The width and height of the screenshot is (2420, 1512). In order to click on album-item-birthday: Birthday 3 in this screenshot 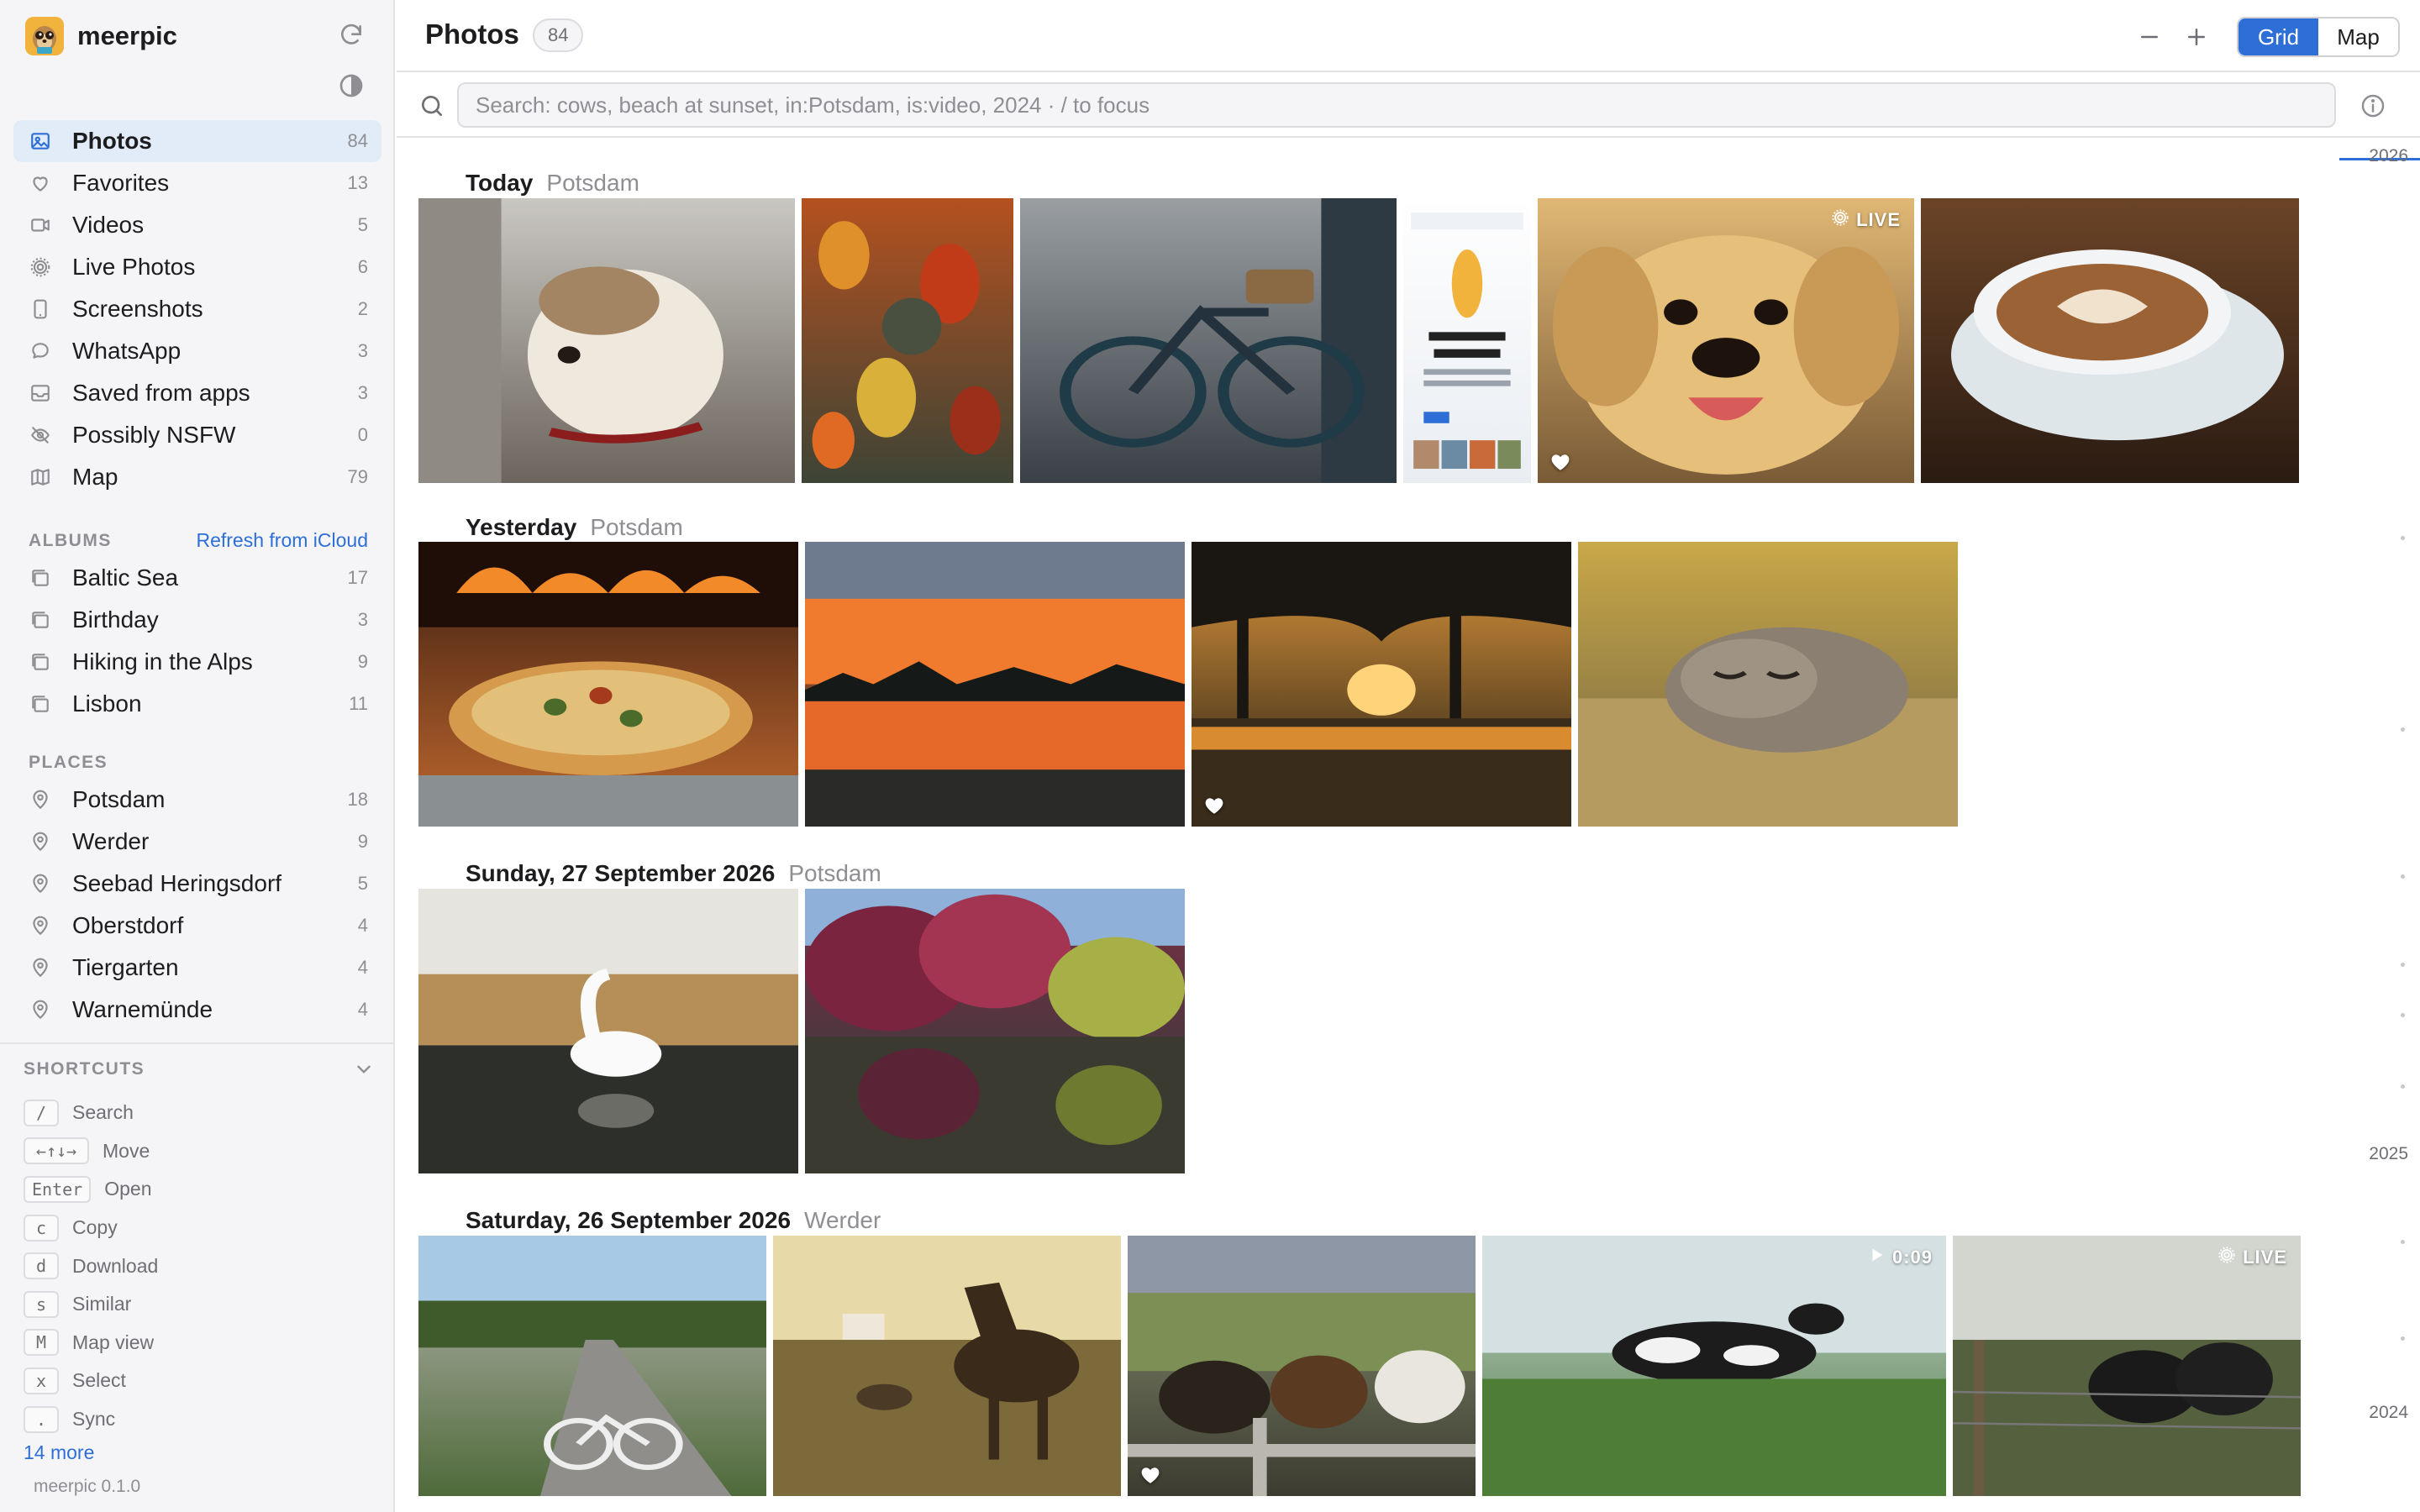, I will do `click(197, 620)`.